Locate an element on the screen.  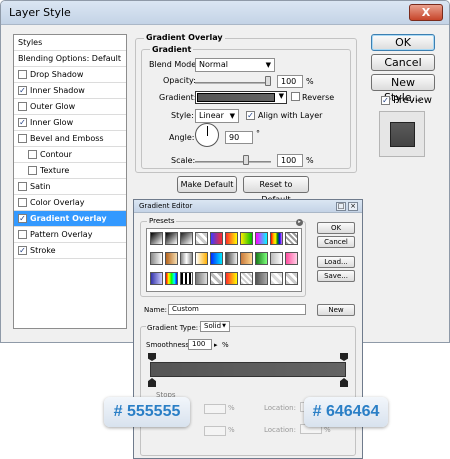
style-item-gradient-overlay: ✓ Gradient Overlay is located at coordinates (70, 219).